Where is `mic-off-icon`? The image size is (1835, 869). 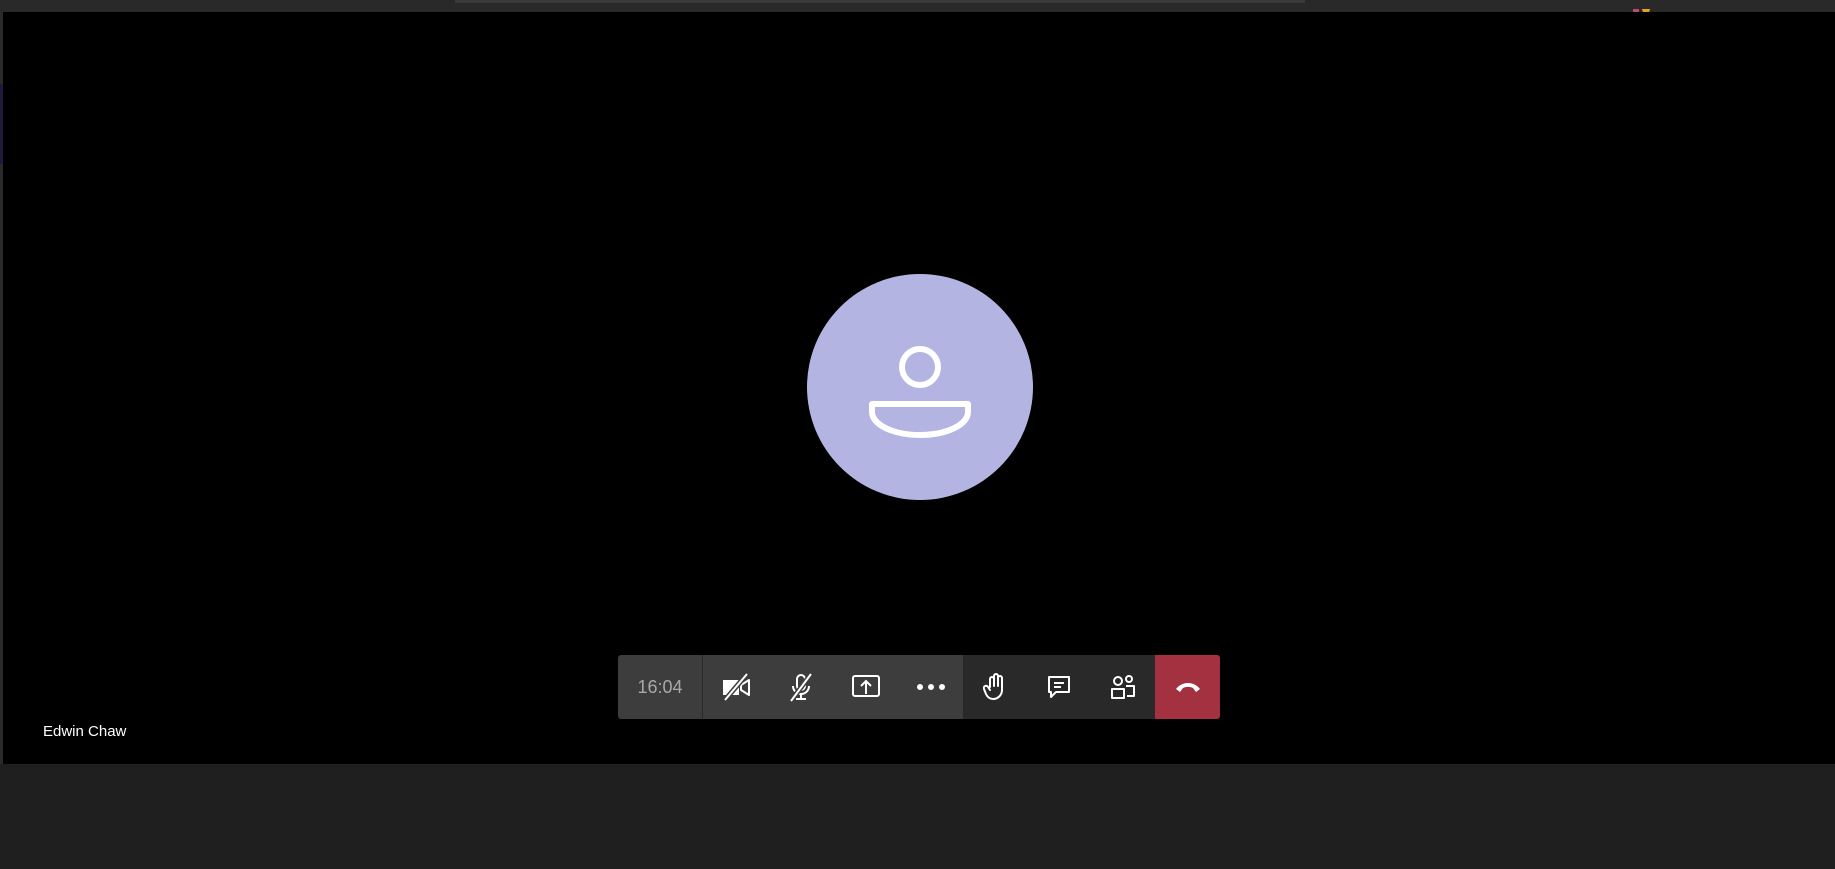 mic-off-icon is located at coordinates (800, 687).